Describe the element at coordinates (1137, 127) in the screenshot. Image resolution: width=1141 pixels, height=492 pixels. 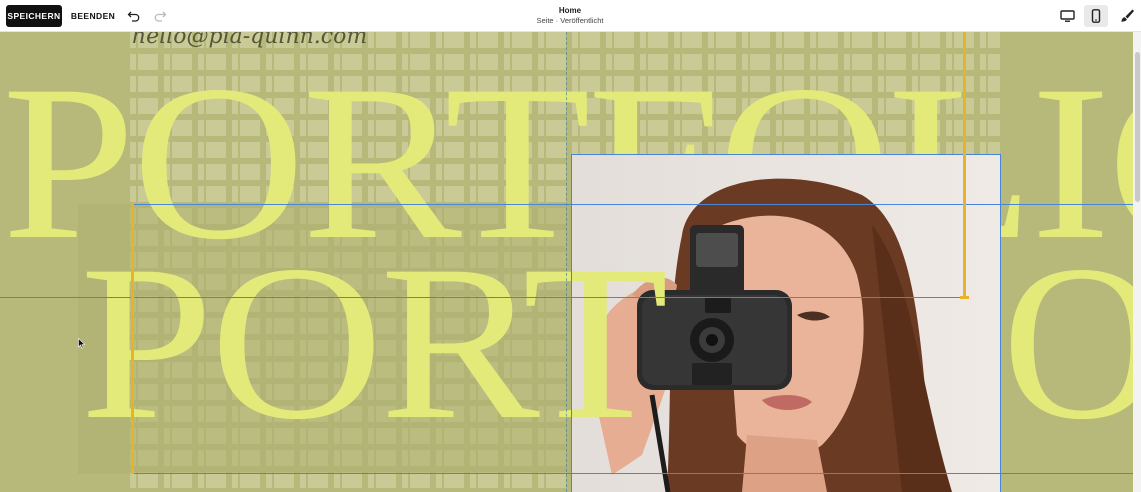
I see `scrollbar-thumb` at that location.